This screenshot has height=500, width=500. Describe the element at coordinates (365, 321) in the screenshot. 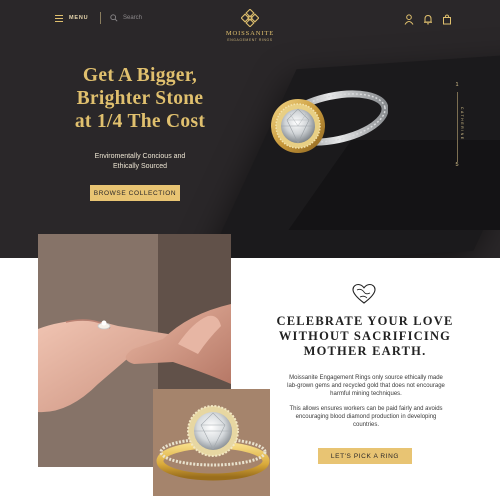

I see `story-title-line1: CELEBRATE YOUR LOVE` at that location.